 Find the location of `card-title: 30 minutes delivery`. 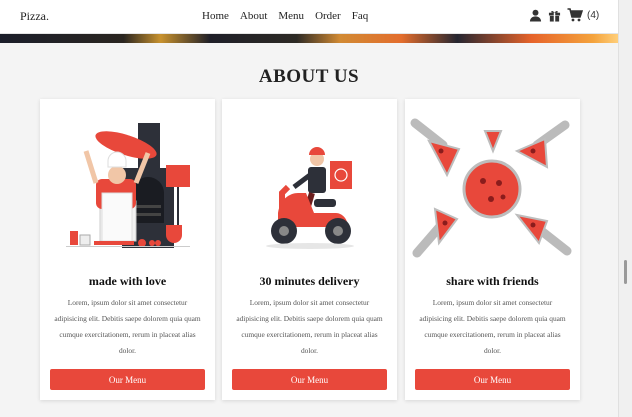

card-title: 30 minutes delivery is located at coordinates (309, 281).